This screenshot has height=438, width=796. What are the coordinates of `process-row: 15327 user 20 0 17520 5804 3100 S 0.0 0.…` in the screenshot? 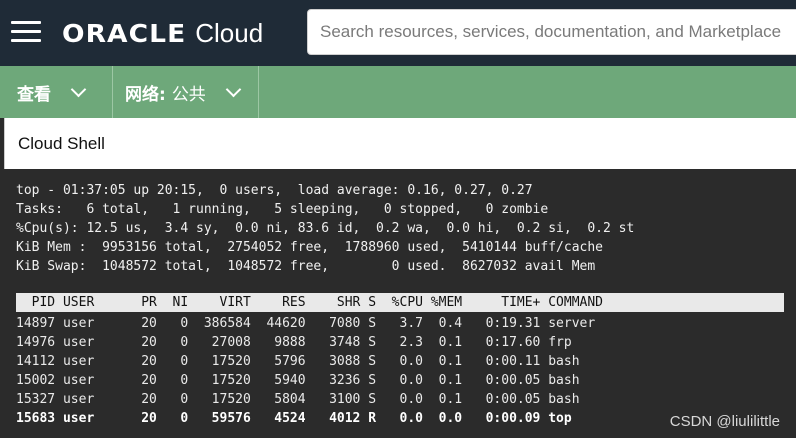 It's located at (298, 399).